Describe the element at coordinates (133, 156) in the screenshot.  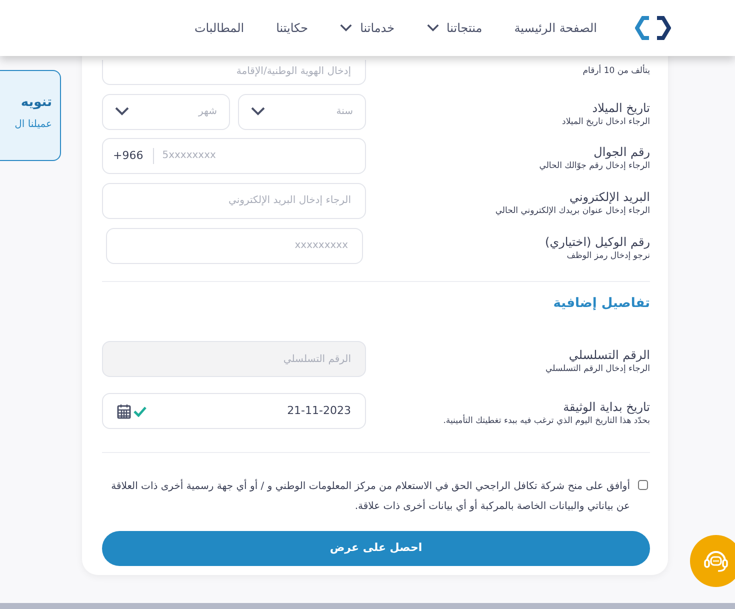
I see `country-code: +966` at that location.